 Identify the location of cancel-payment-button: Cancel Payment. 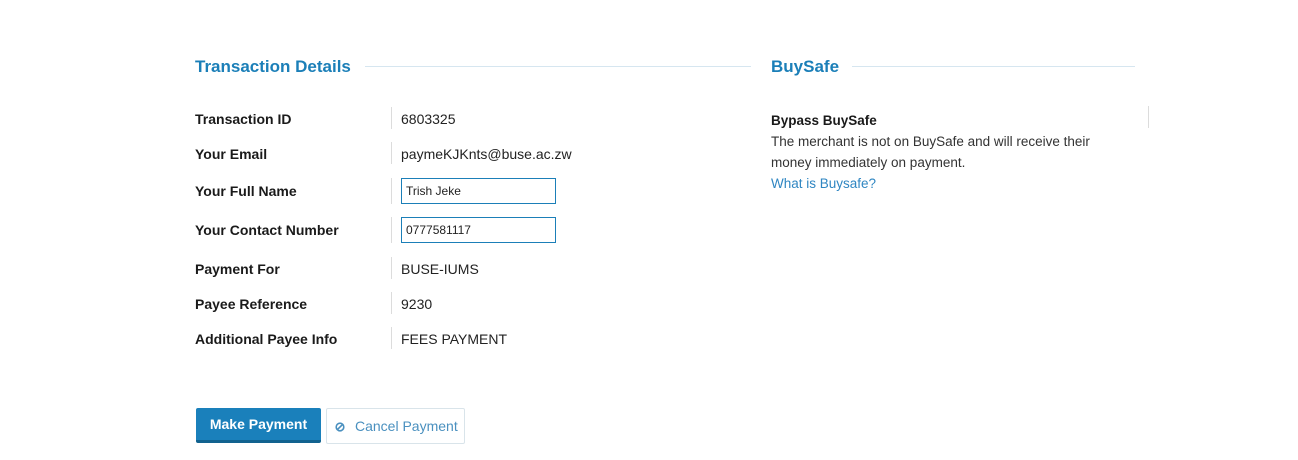
(395, 426).